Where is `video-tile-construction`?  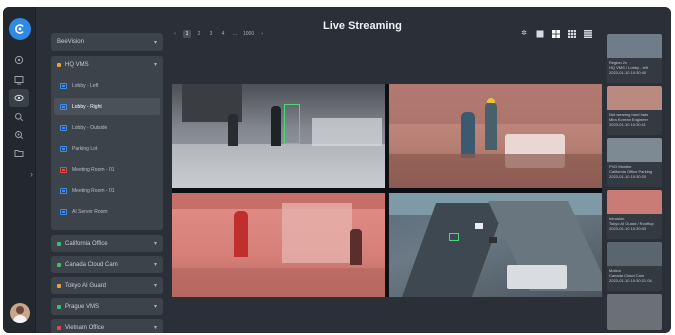 video-tile-construction is located at coordinates (495, 136).